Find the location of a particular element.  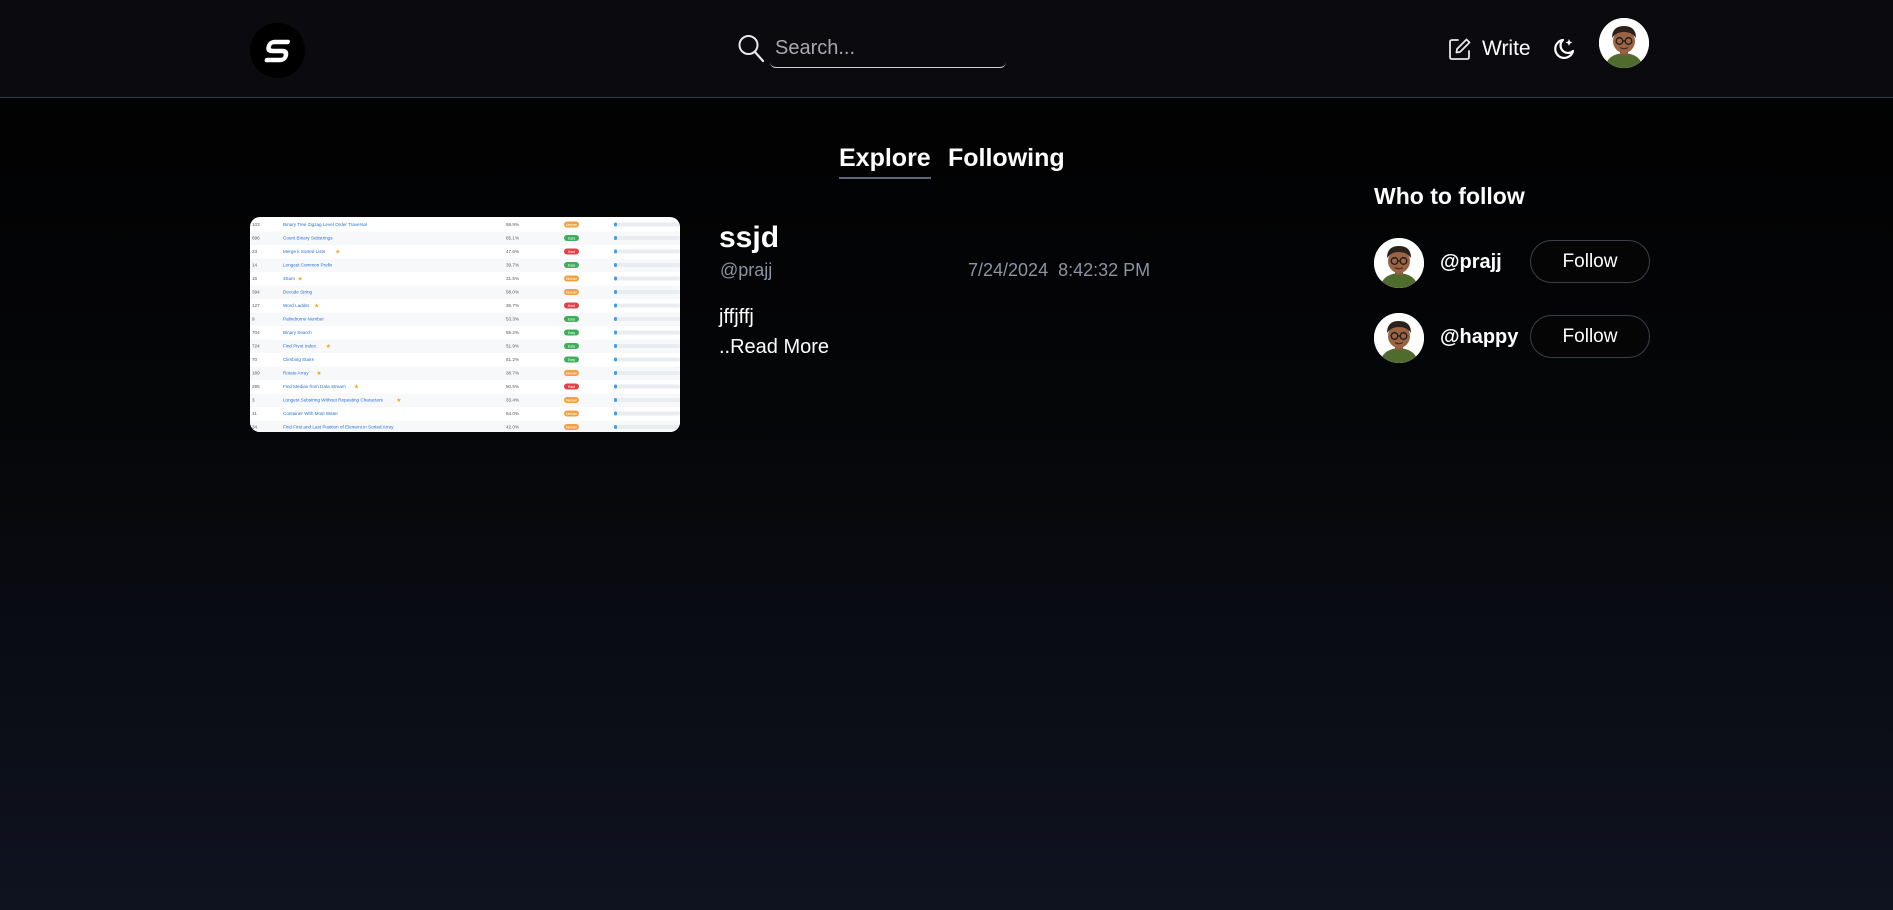

thumb-row-number: 724 is located at coordinates (256, 346).